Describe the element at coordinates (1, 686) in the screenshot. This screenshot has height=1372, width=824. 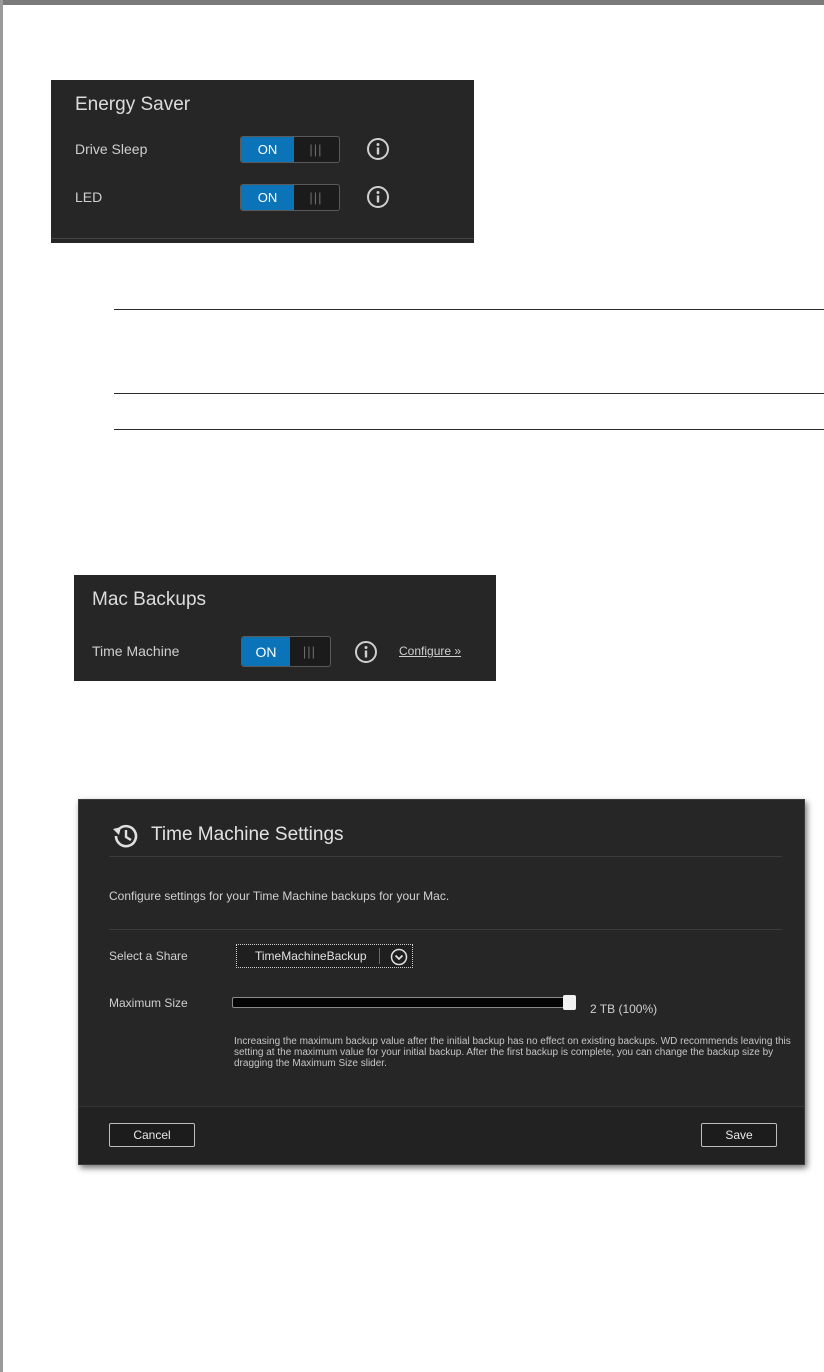
I see `page-left-rule` at that location.